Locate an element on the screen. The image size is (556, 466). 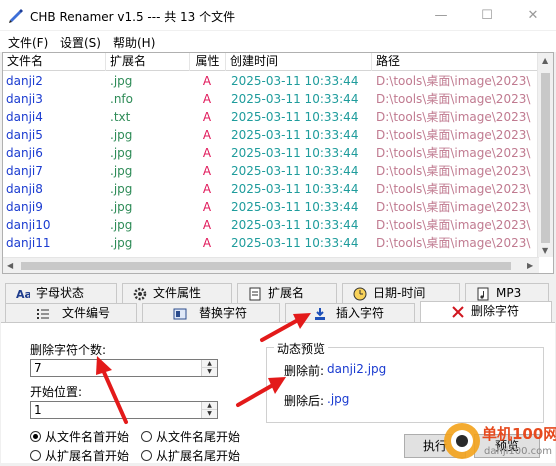
svg-text: danji100.com is located at coordinates (518, 451).